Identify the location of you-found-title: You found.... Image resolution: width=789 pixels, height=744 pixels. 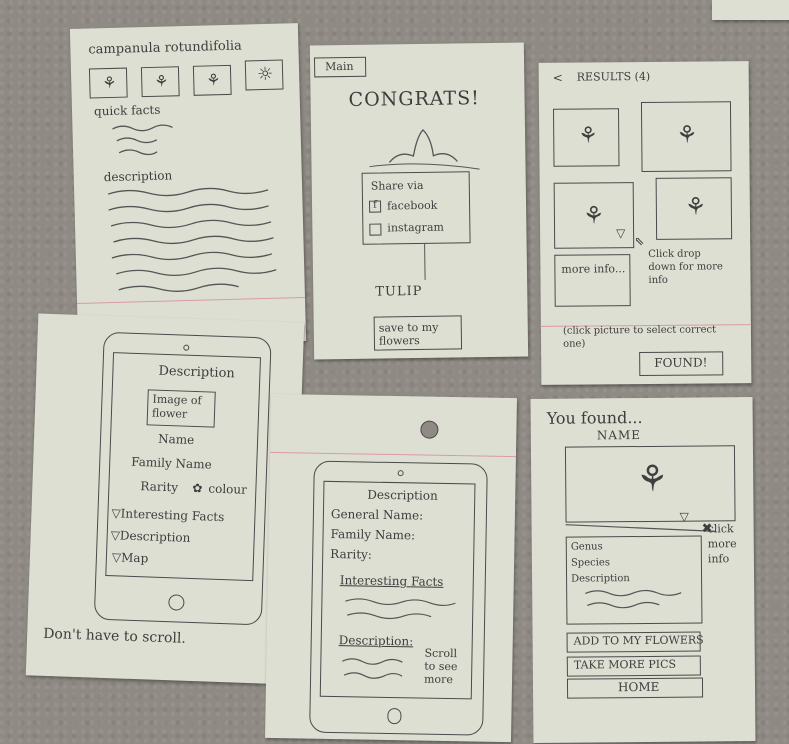
(594, 417).